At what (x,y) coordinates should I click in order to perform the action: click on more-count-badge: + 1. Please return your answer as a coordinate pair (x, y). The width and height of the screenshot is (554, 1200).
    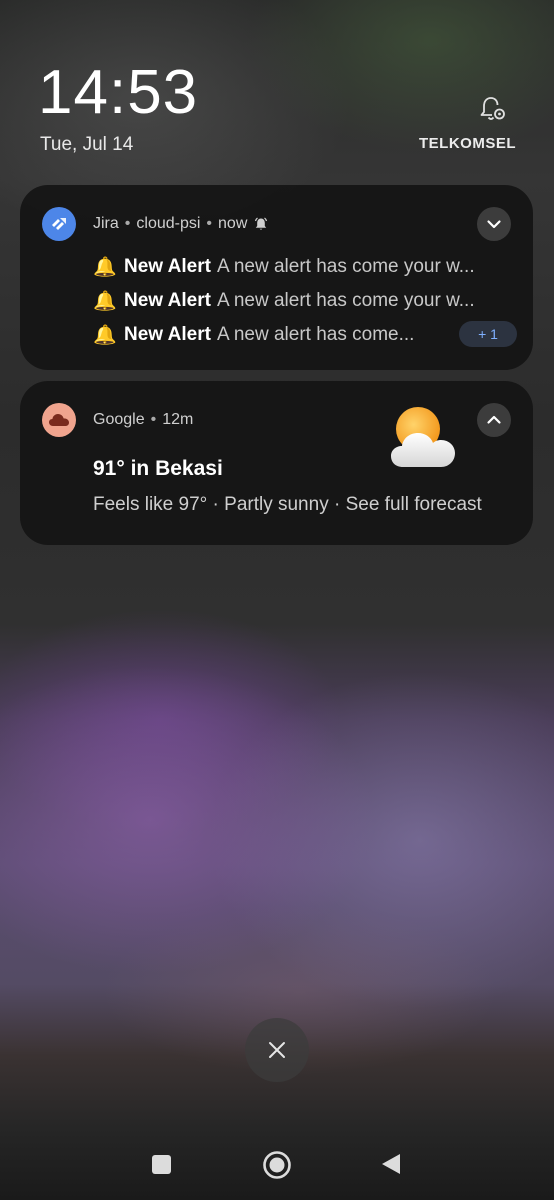
    Looking at the image, I should click on (488, 334).